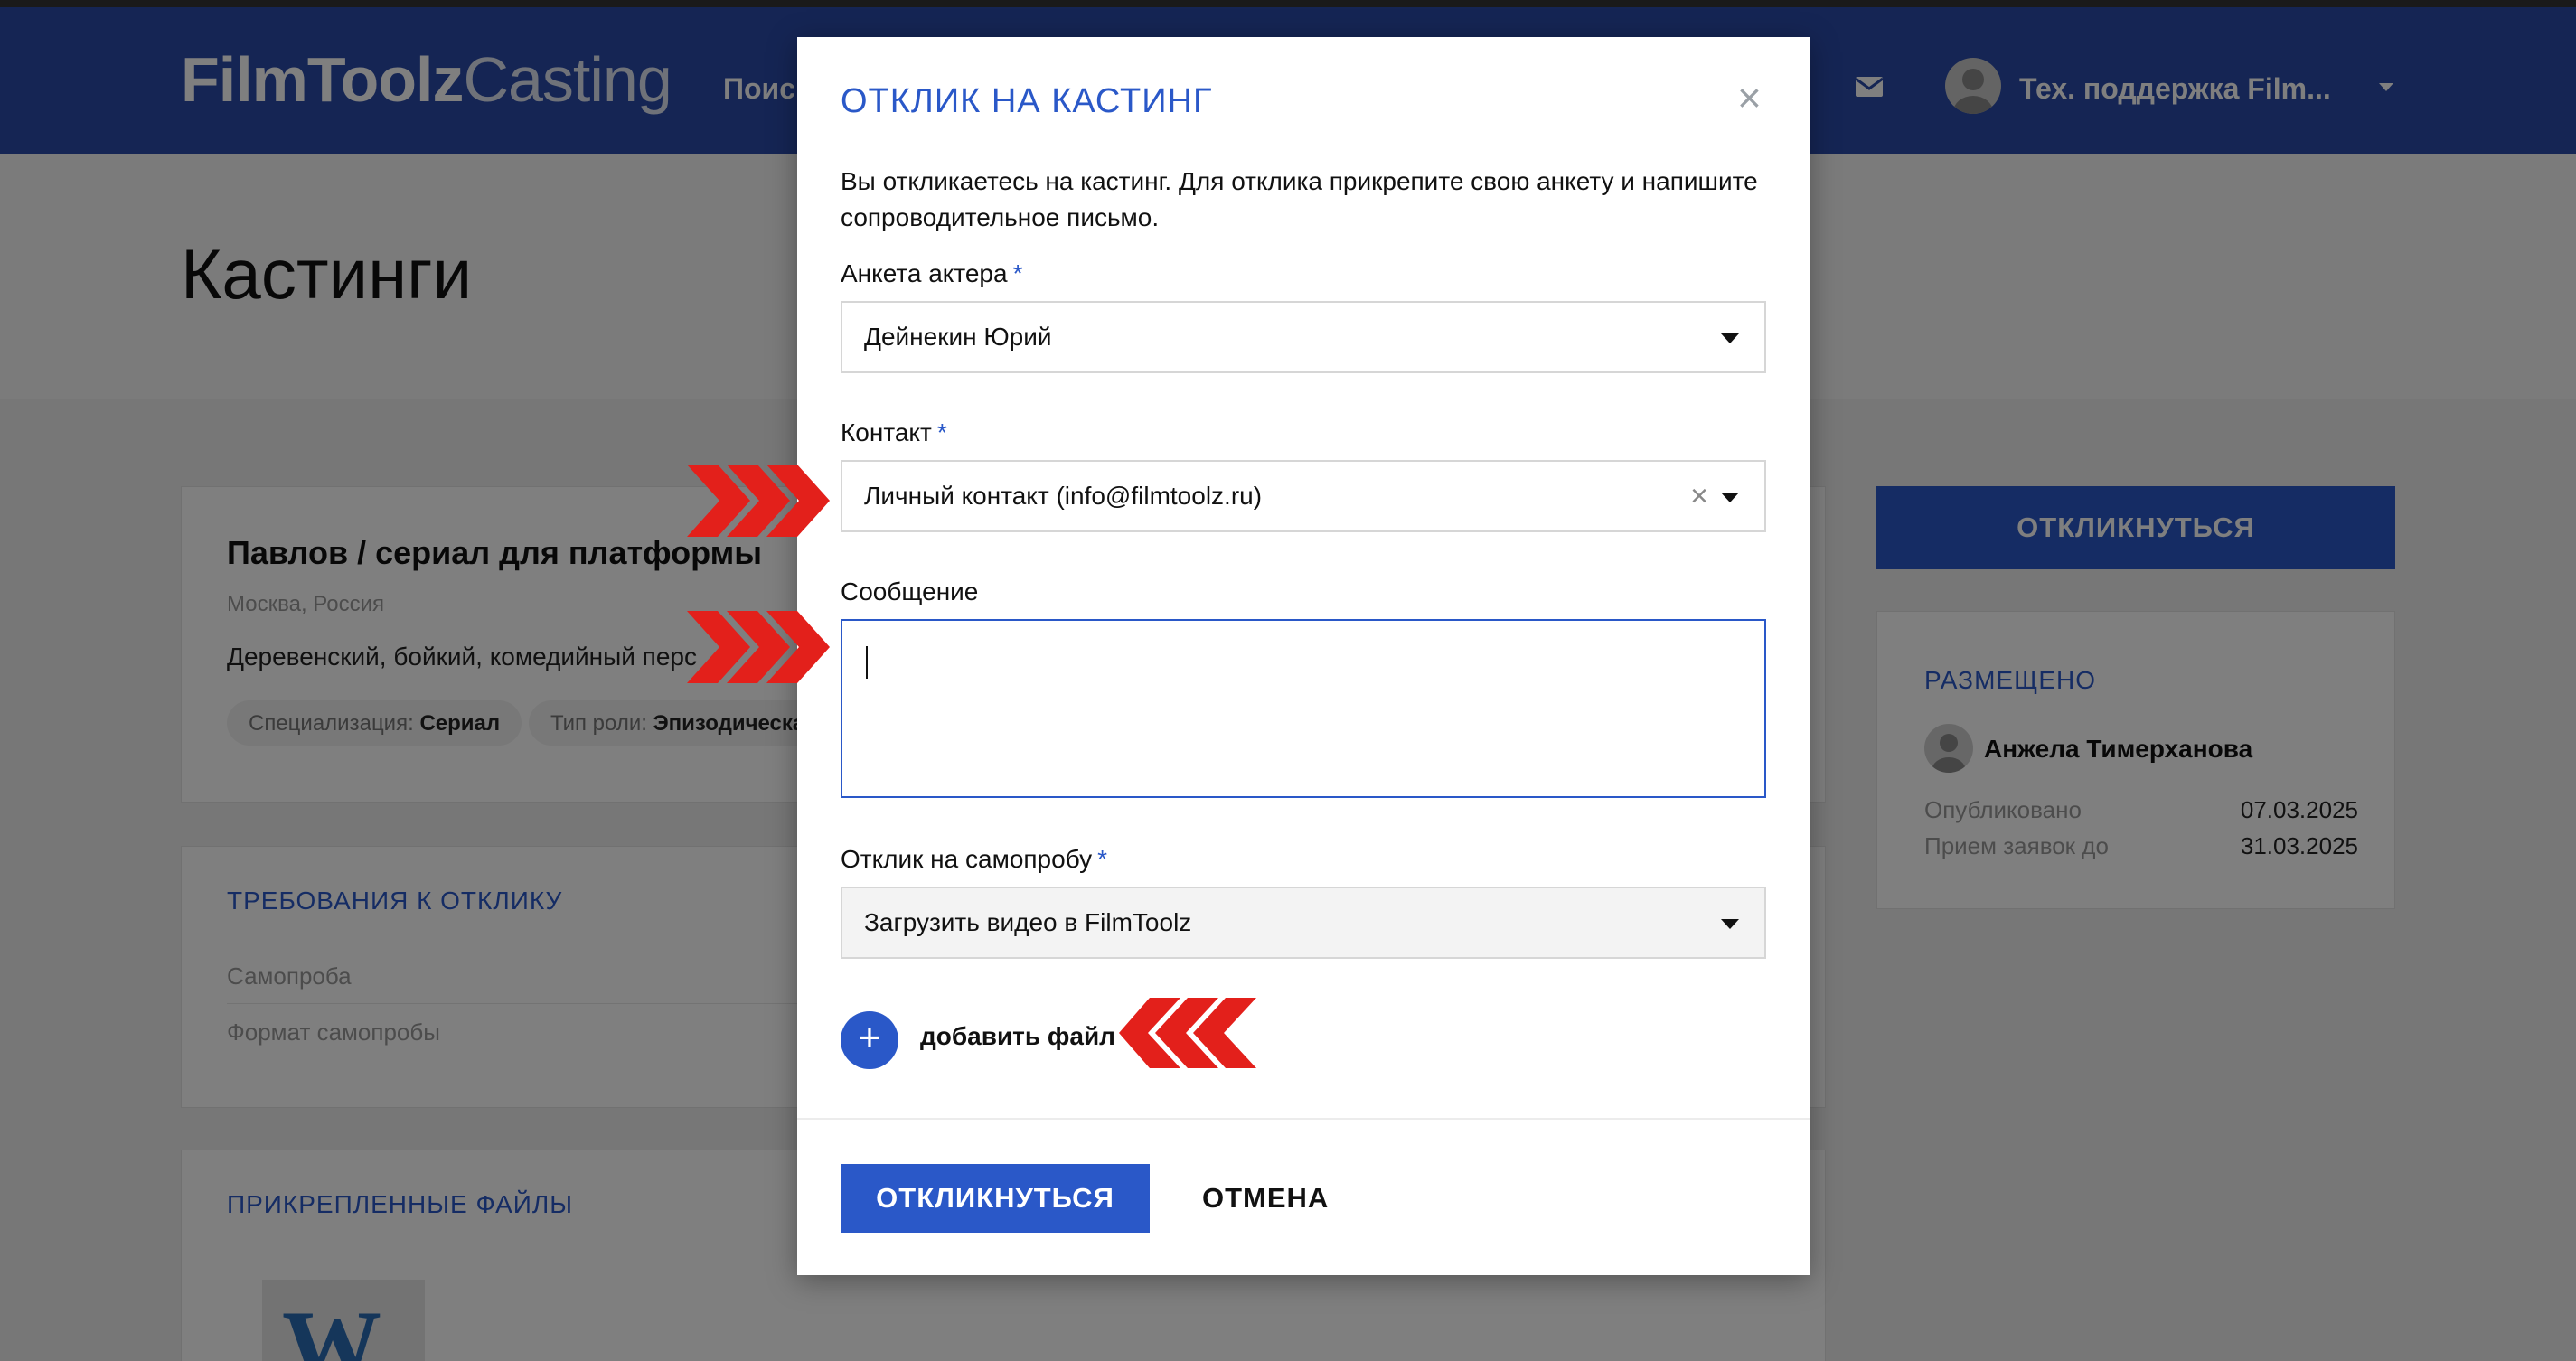 The image size is (2576, 1361). I want to click on modal-divider, so click(1304, 1119).